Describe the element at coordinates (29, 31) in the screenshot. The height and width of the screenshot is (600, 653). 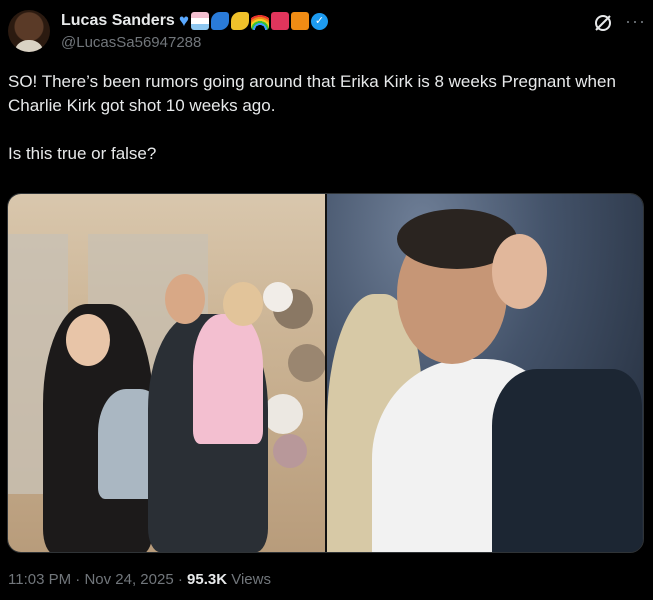
I see `avatar` at that location.